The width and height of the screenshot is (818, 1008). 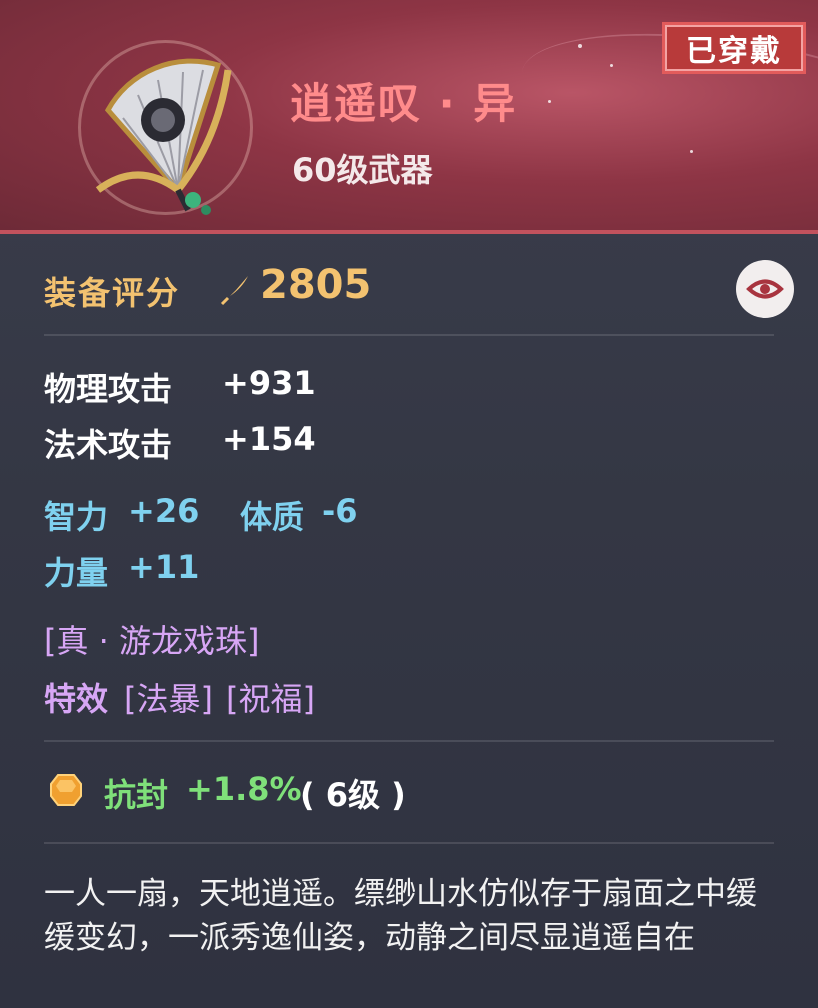 I want to click on stat-value-physical-attack: +931, so click(x=269, y=383).